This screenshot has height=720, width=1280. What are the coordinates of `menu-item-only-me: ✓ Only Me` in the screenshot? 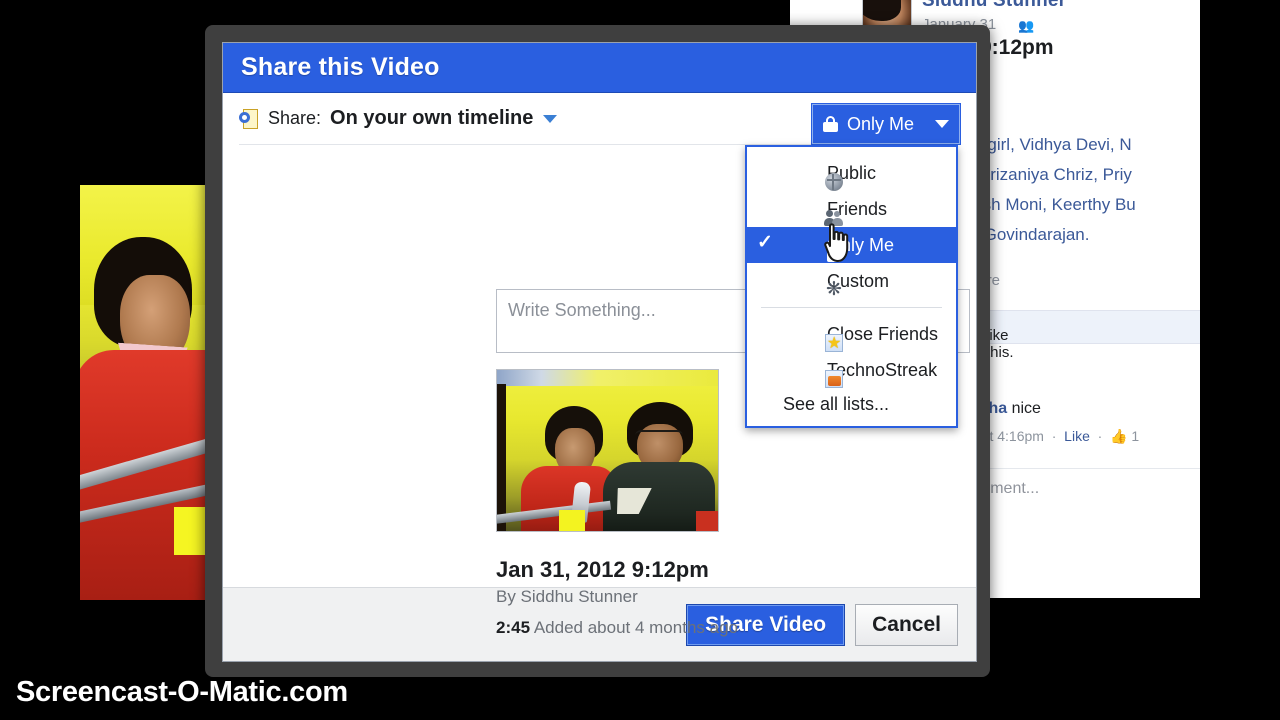 It's located at (851, 245).